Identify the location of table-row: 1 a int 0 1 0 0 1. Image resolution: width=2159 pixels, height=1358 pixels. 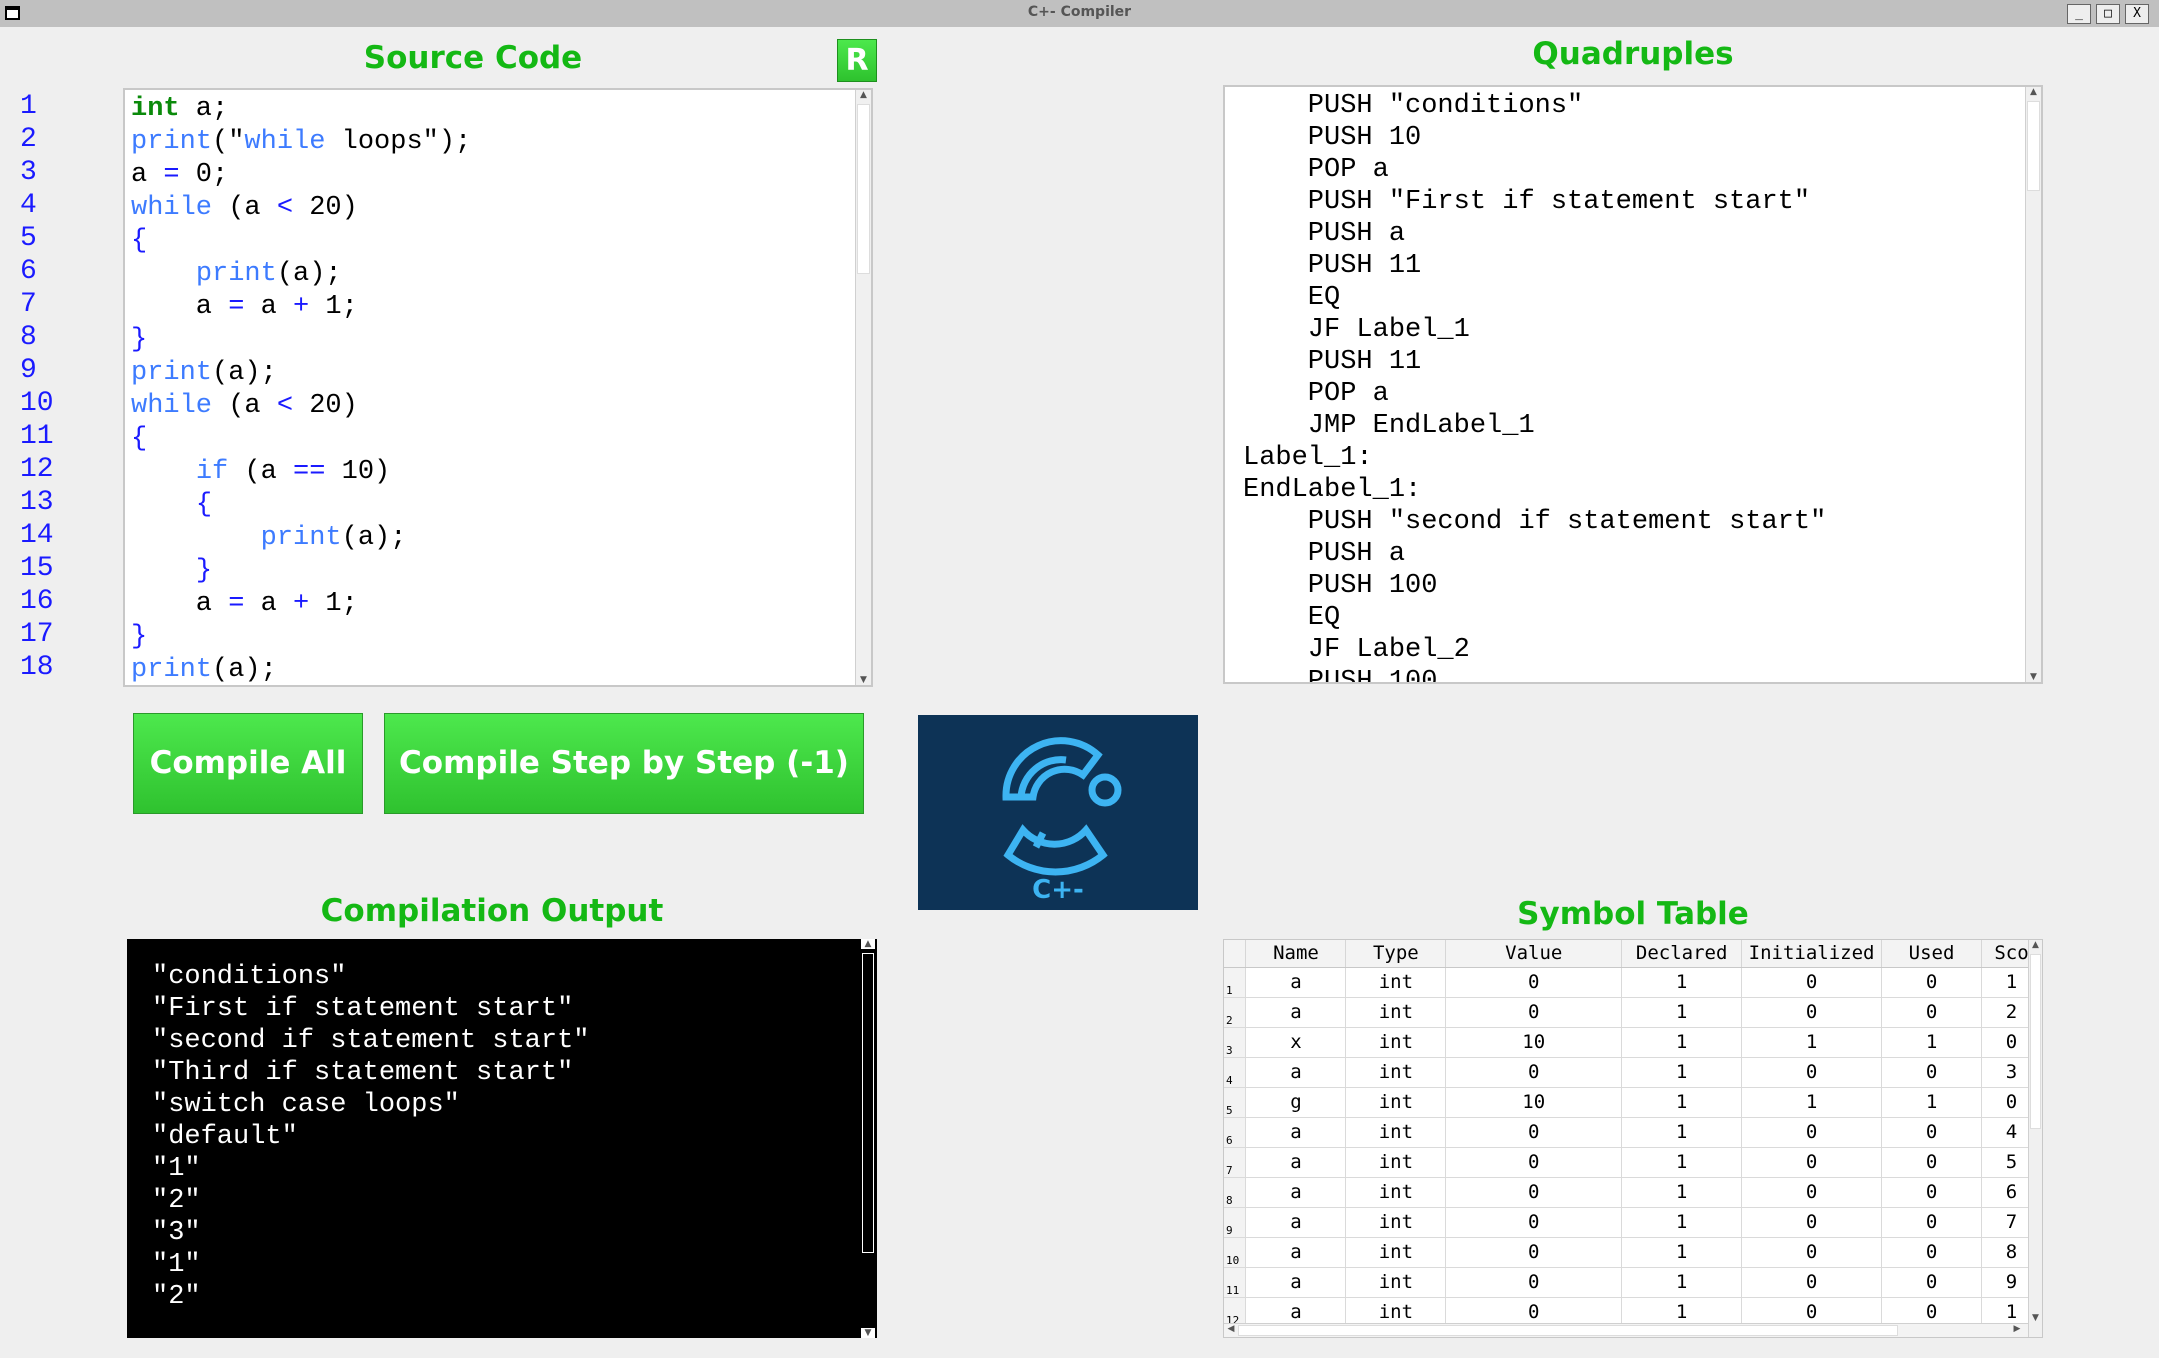
(1633, 982).